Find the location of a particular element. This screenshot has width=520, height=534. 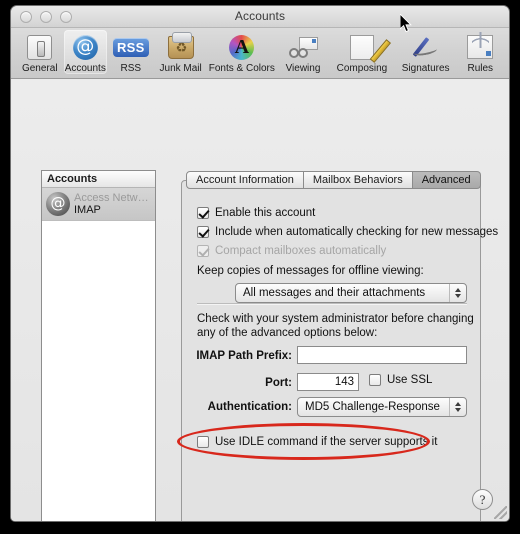

toolbar-label-signatures: Signatures is located at coordinates (425, 68).